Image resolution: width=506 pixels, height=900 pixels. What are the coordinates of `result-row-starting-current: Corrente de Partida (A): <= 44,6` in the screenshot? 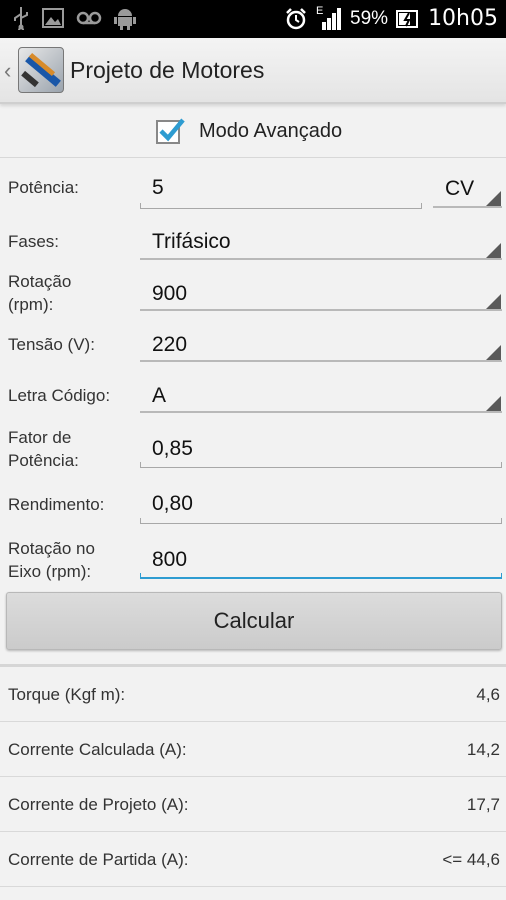 It's located at (253, 859).